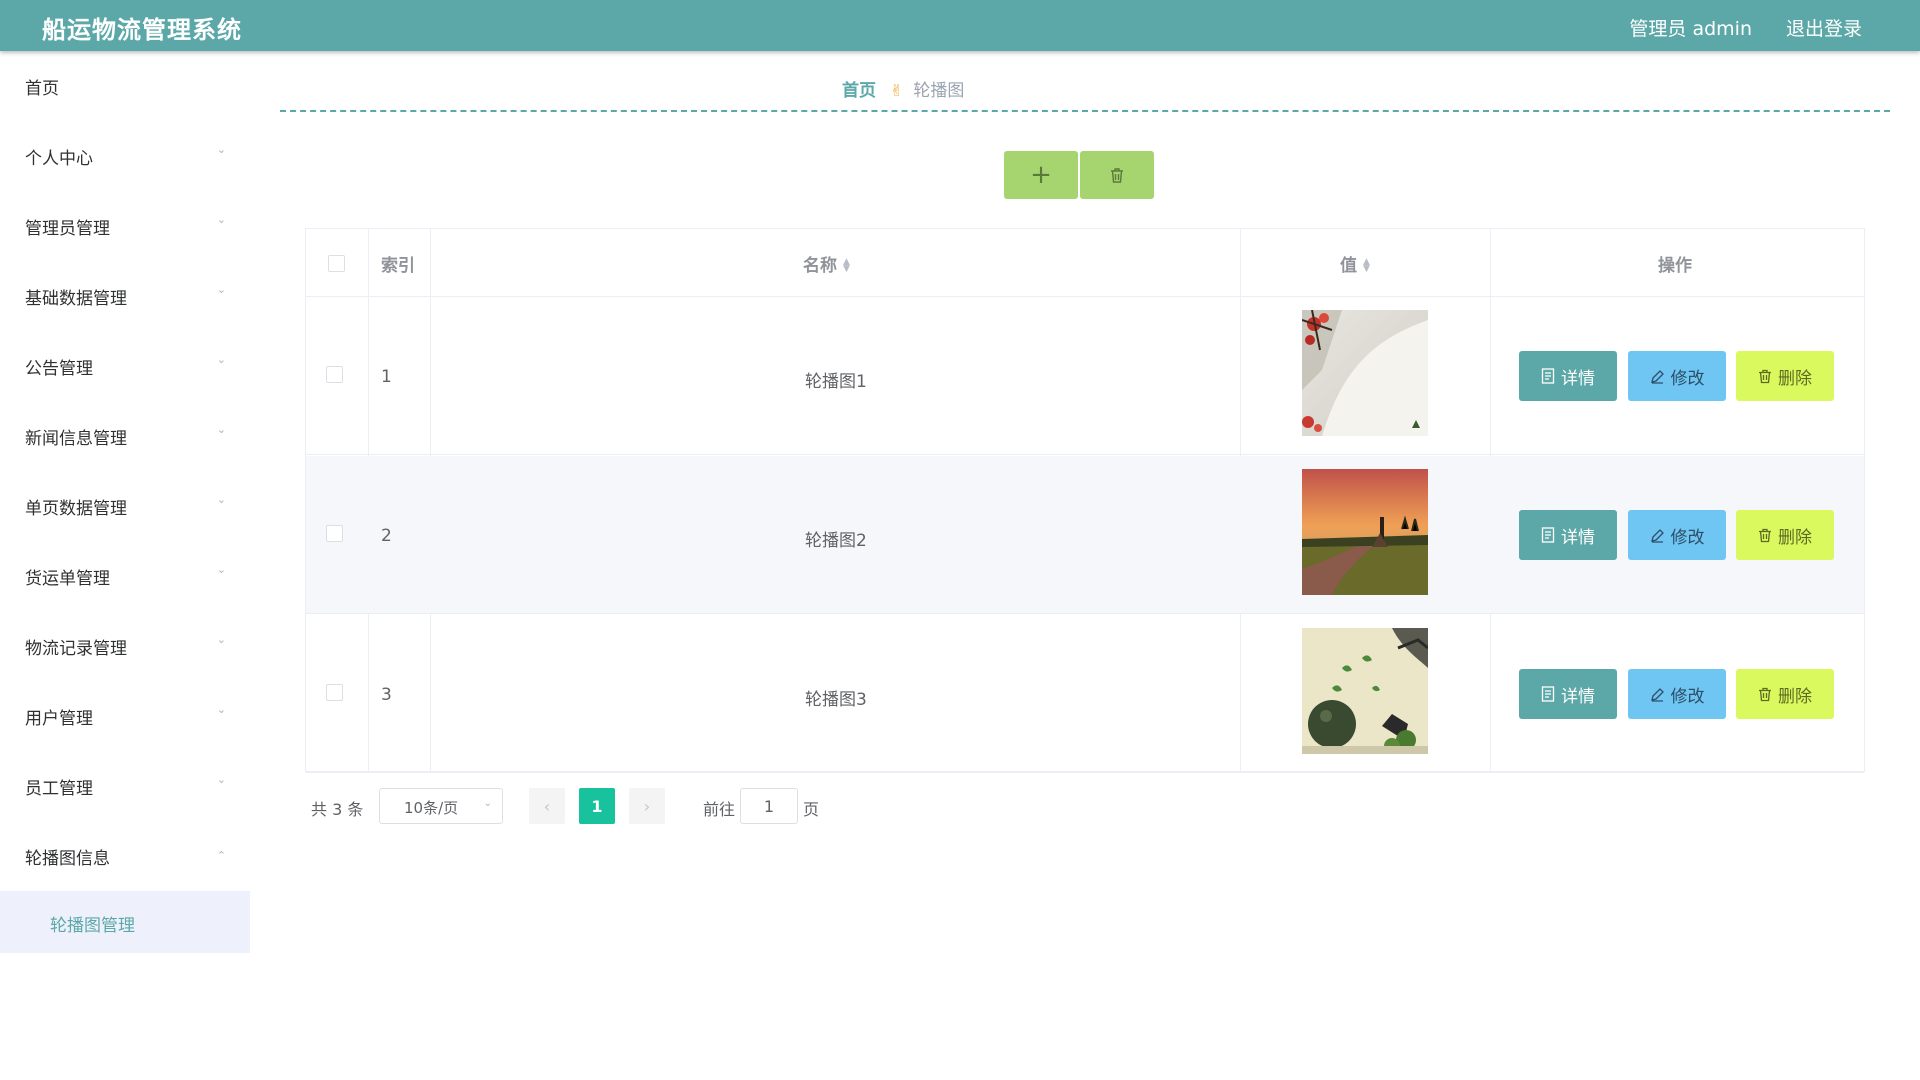 This screenshot has height=1080, width=1920. I want to click on sidebar-item-label: 公告管理, so click(59, 369).